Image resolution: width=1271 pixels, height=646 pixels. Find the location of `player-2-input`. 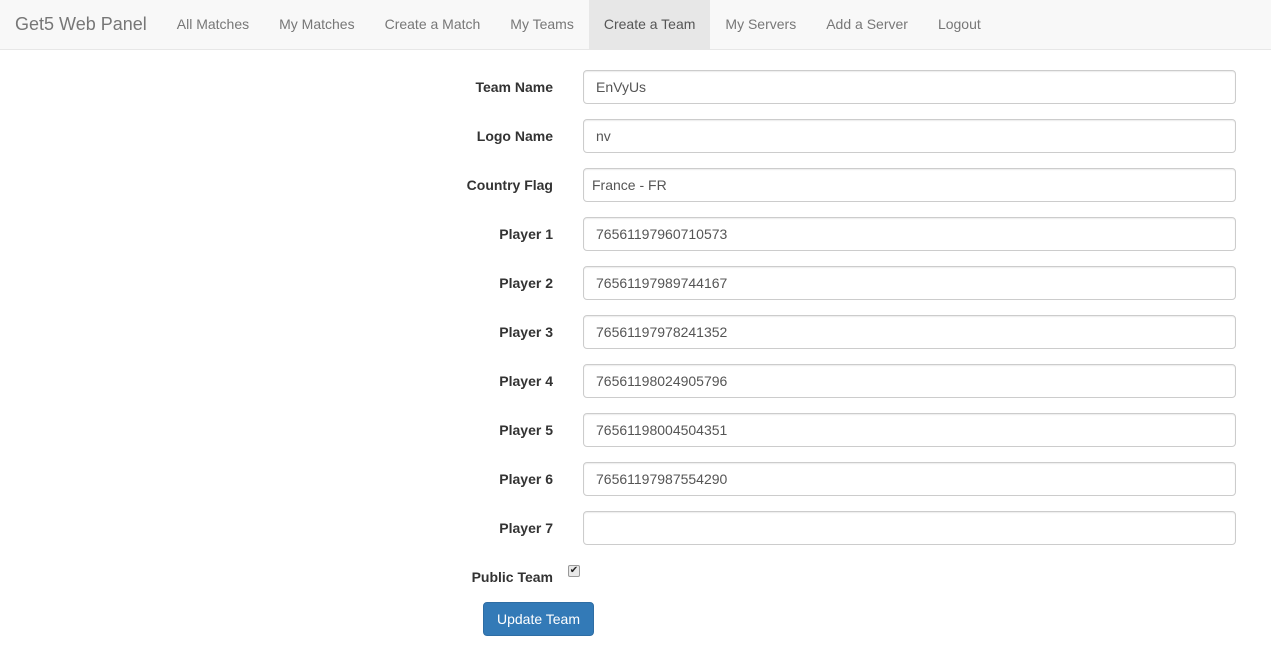

player-2-input is located at coordinates (909, 283).